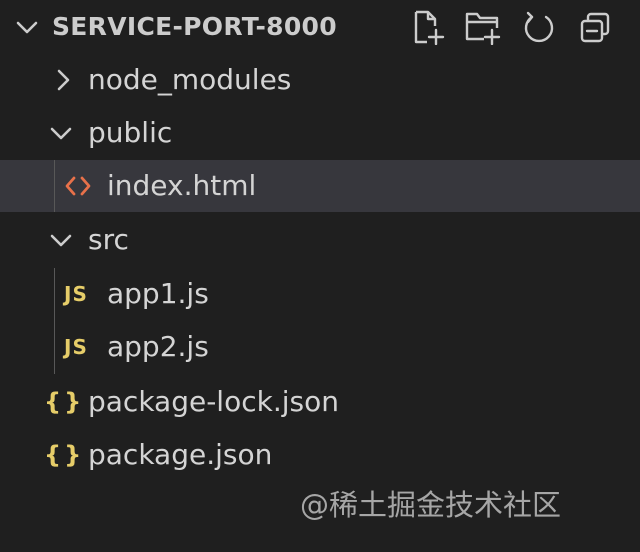 The image size is (640, 552). I want to click on explorer-actions, so click(511, 27).